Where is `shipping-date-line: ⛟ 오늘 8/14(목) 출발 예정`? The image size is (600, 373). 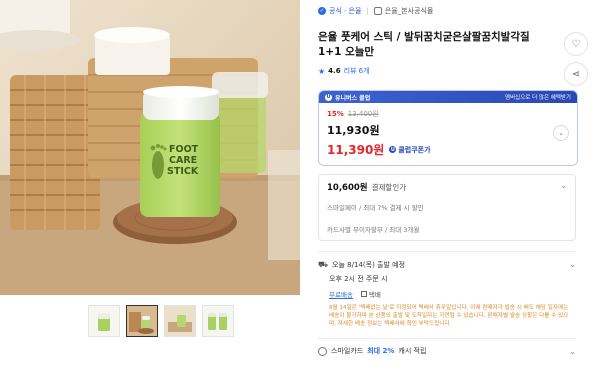
shipping-date-line: ⛟ 오늘 8/14(목) 출발 예정 is located at coordinates (447, 265).